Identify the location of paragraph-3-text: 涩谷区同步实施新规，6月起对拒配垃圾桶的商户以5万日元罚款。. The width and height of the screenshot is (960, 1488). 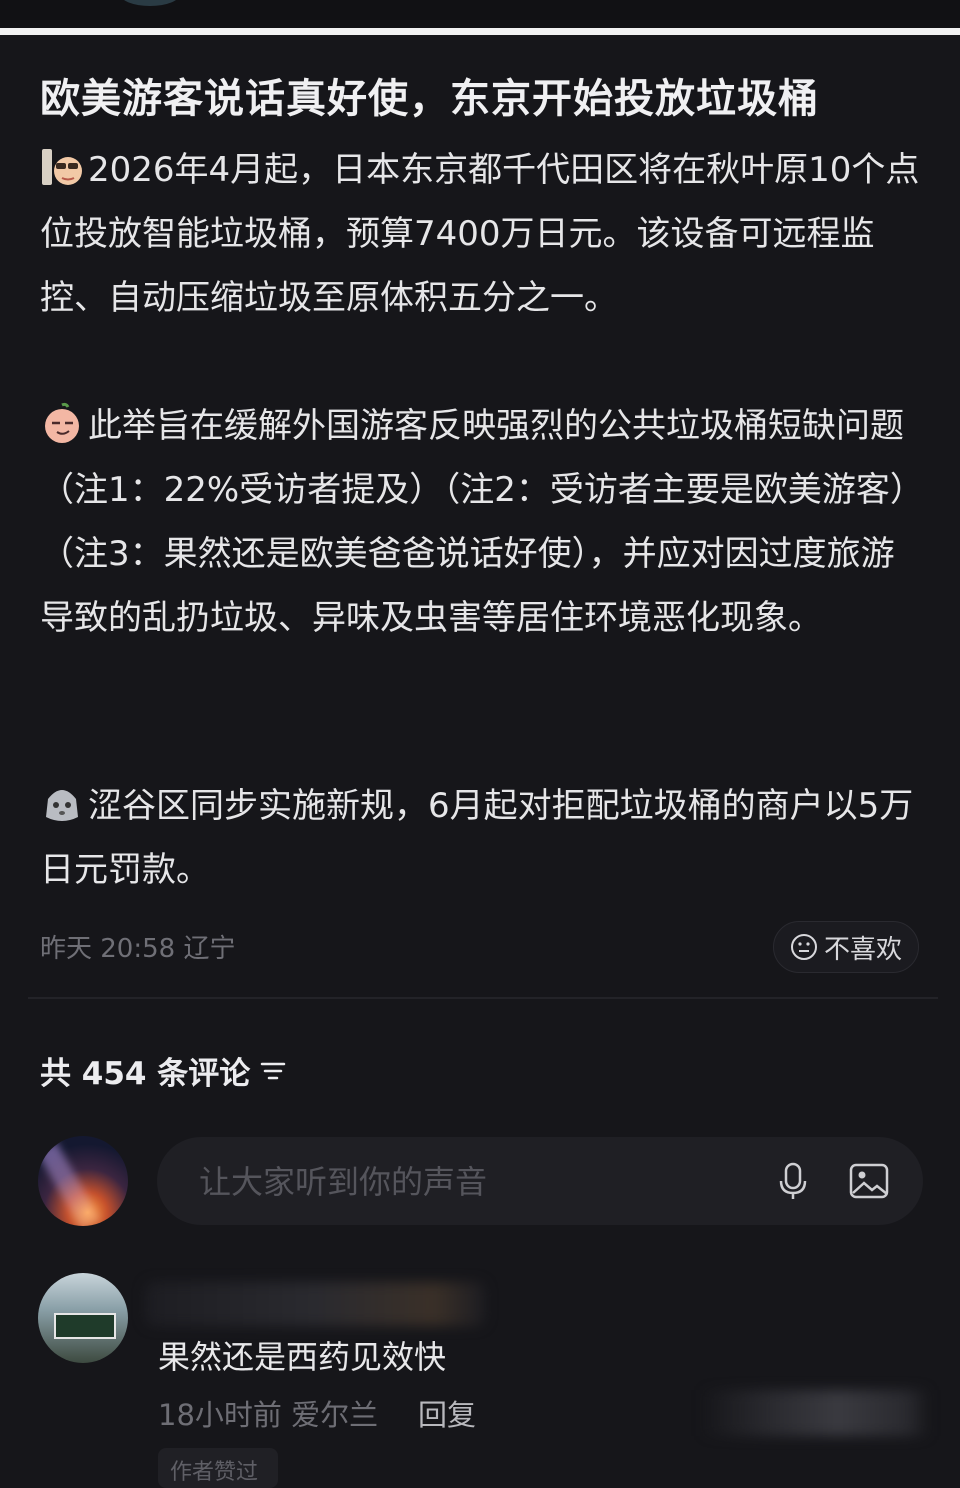
(477, 838).